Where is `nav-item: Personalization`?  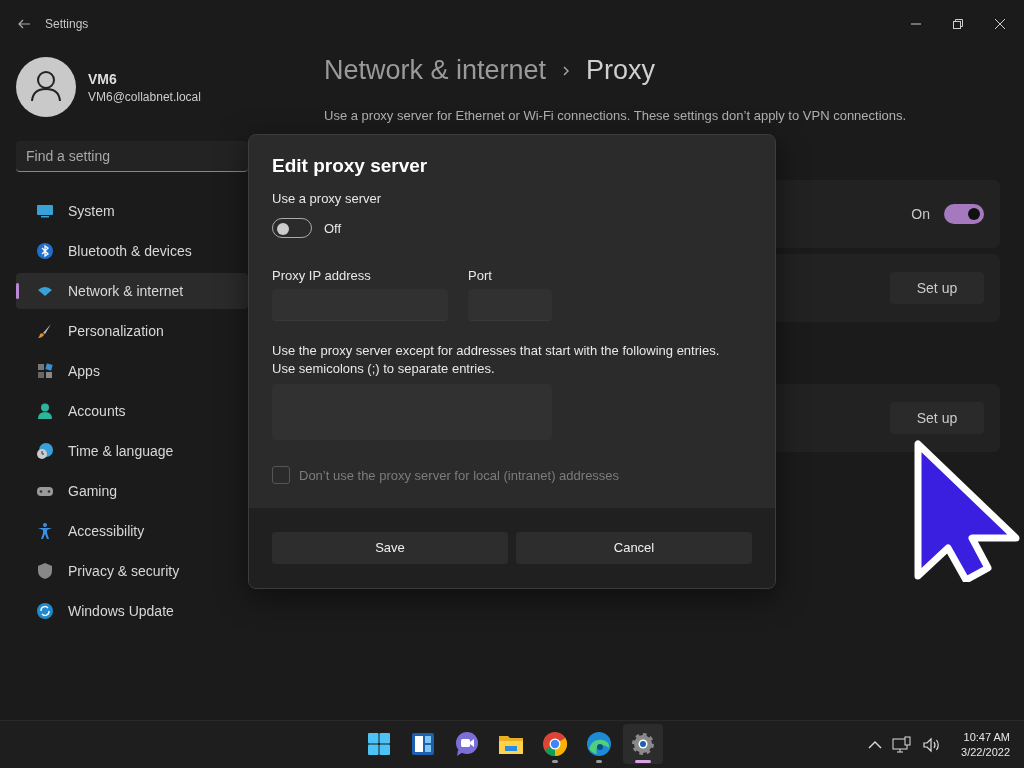
nav-item: Personalization is located at coordinates (132, 331).